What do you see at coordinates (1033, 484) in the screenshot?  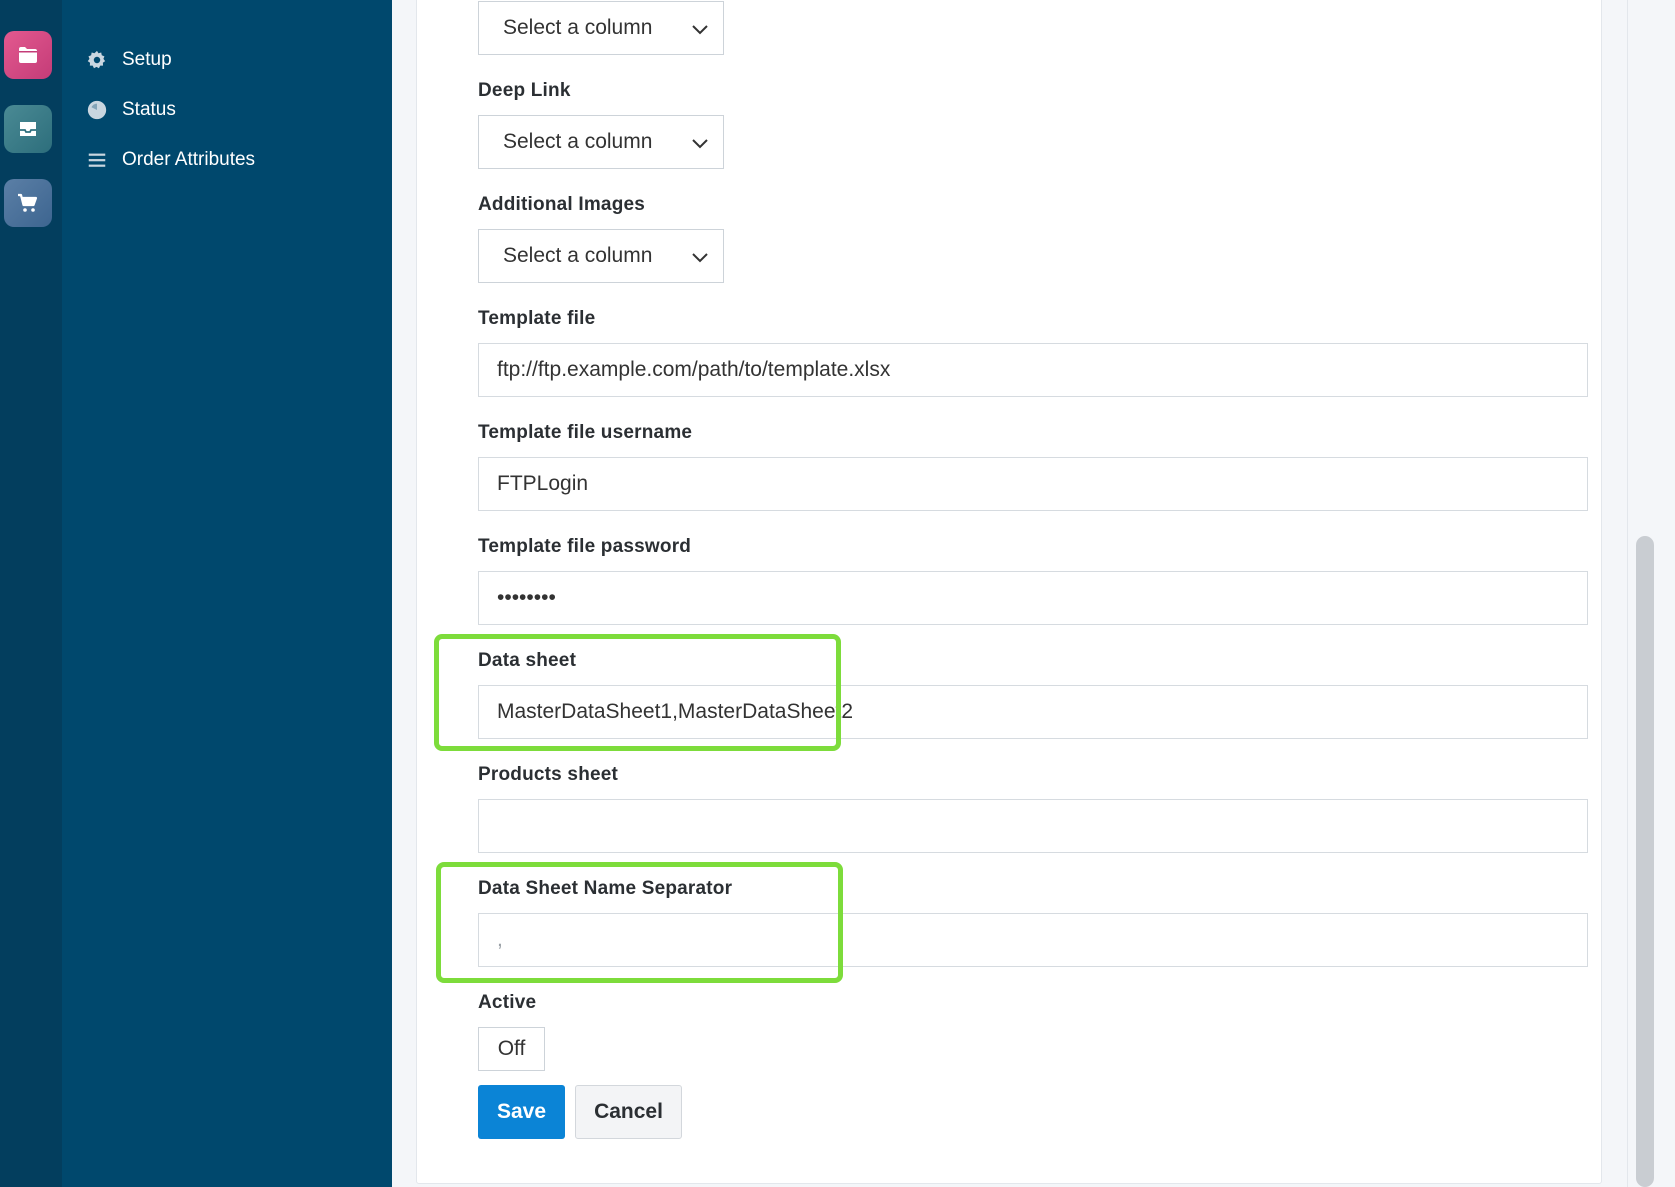 I see `template-username-input: FTPLogin` at bounding box center [1033, 484].